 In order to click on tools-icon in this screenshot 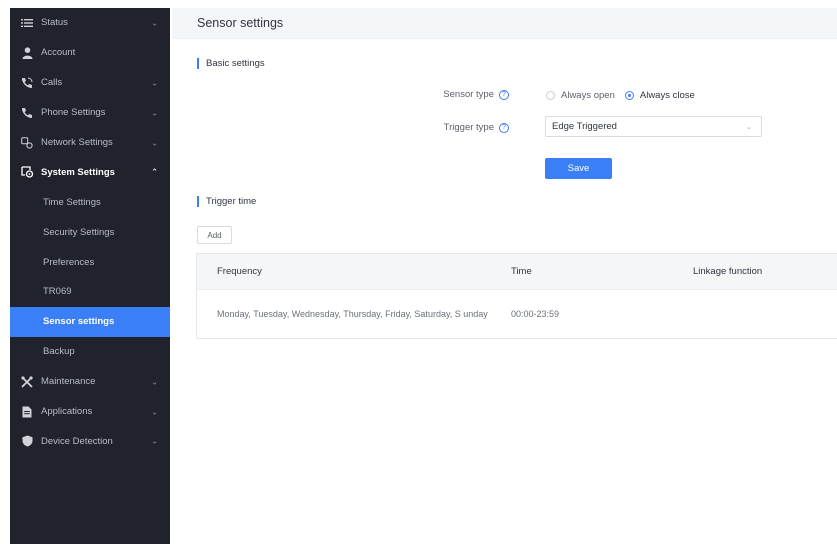, I will do `click(27, 382)`.